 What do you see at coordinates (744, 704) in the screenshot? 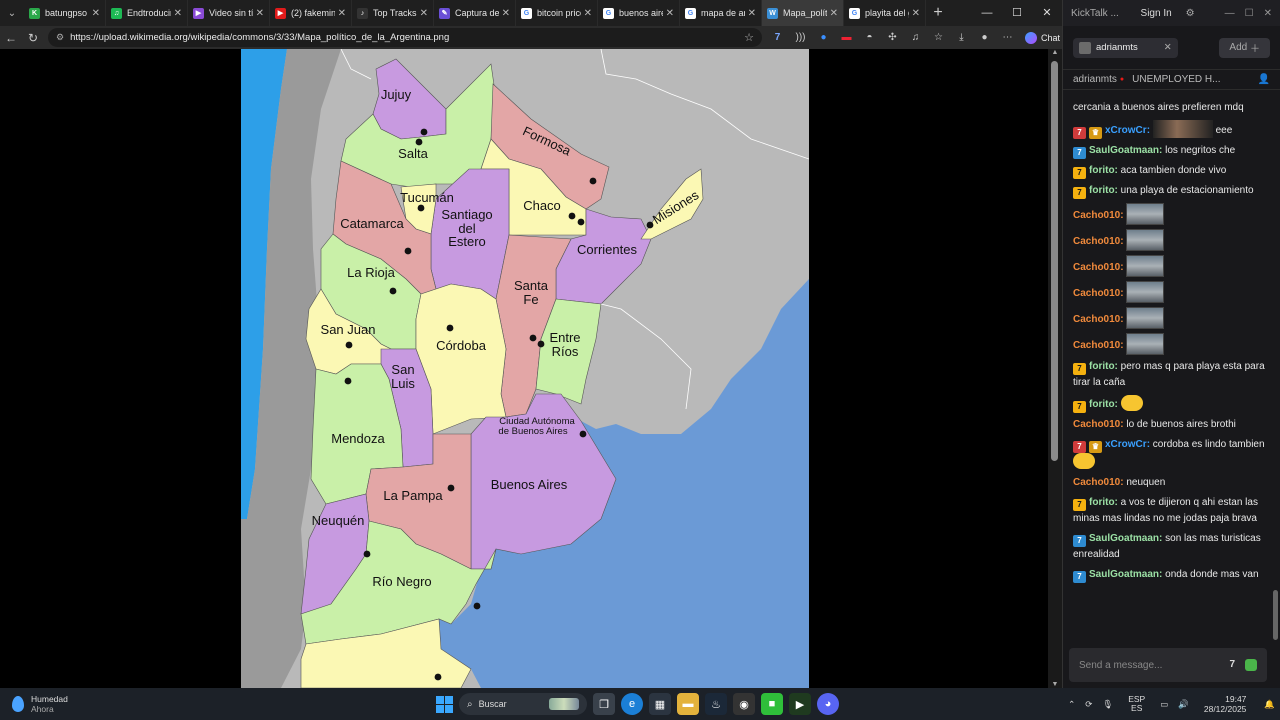
I see `obs-icon: ◉` at bounding box center [744, 704].